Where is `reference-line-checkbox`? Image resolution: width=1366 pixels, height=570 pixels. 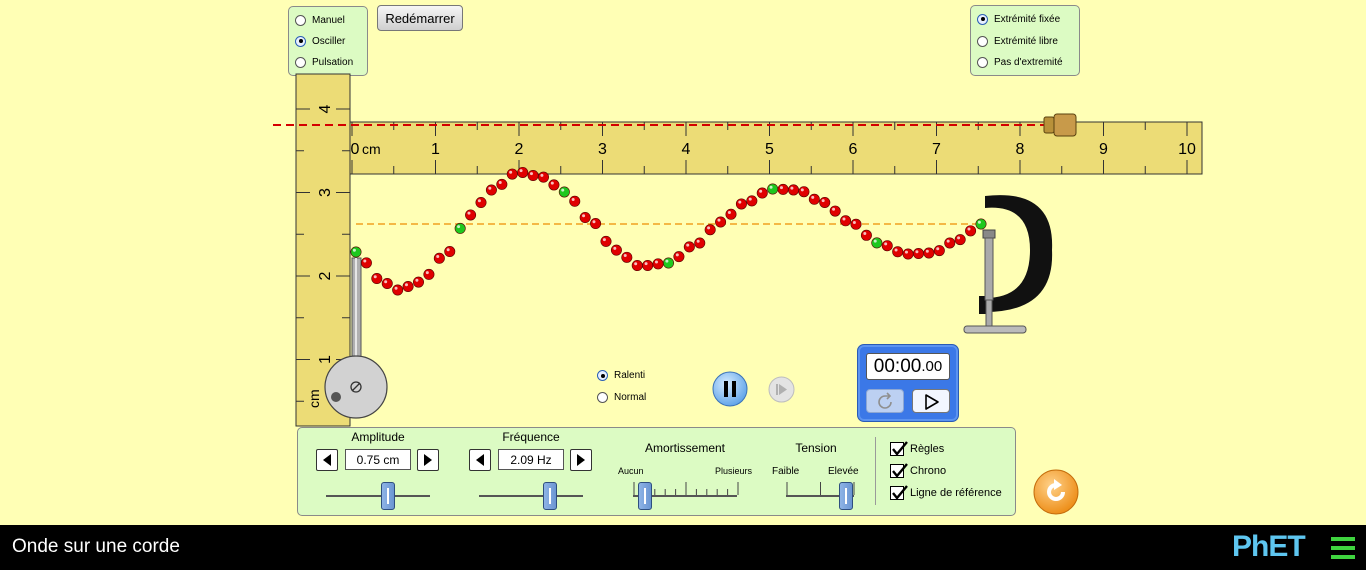 reference-line-checkbox is located at coordinates (899, 492).